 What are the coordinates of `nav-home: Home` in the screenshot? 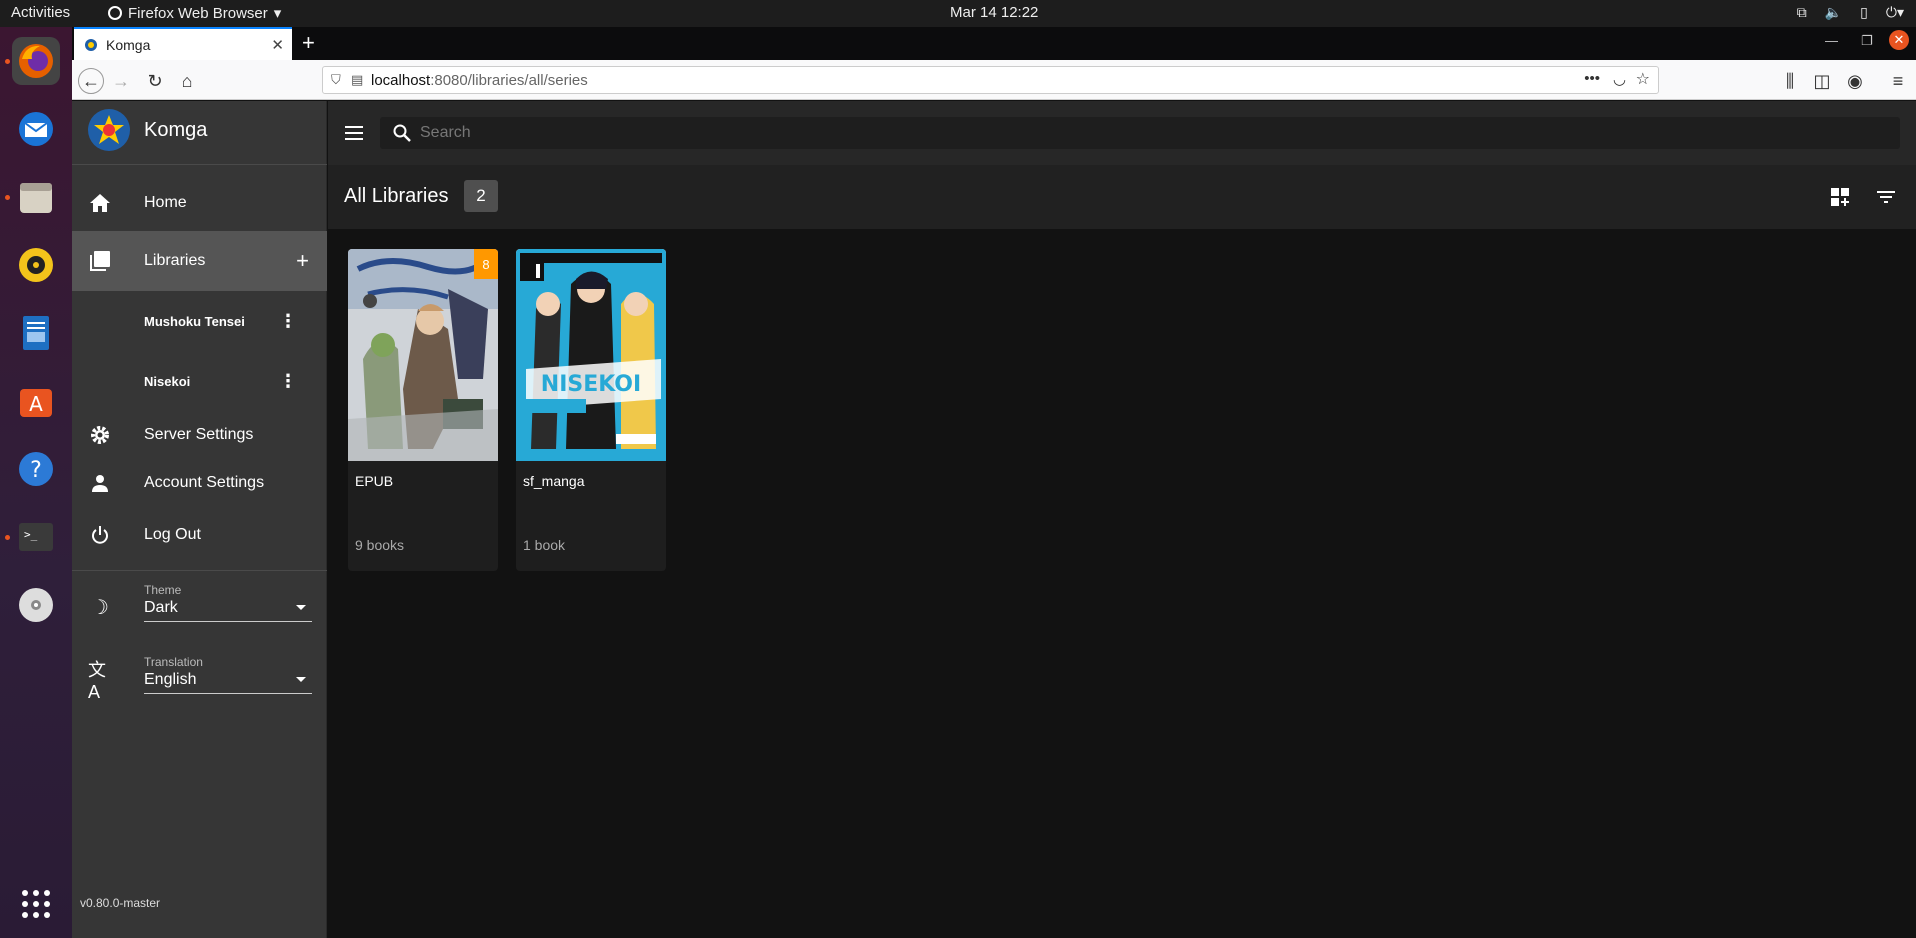 It's located at (199, 203).